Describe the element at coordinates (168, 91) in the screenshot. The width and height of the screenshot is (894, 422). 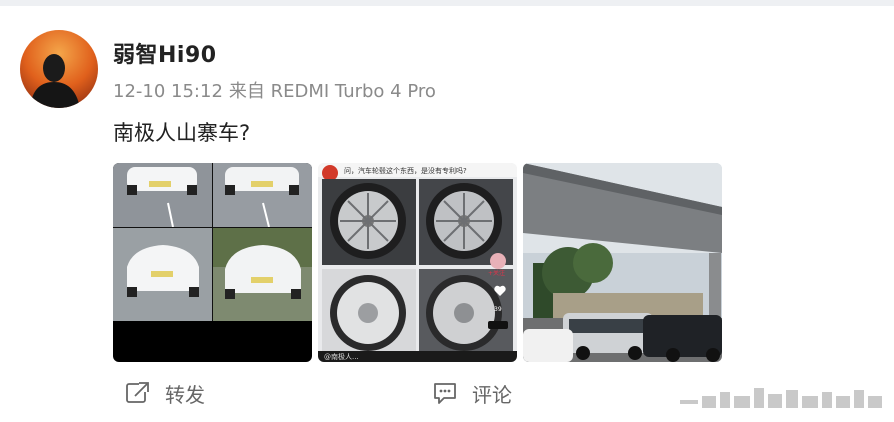
I see `post-time: 12-10 15:12` at that location.